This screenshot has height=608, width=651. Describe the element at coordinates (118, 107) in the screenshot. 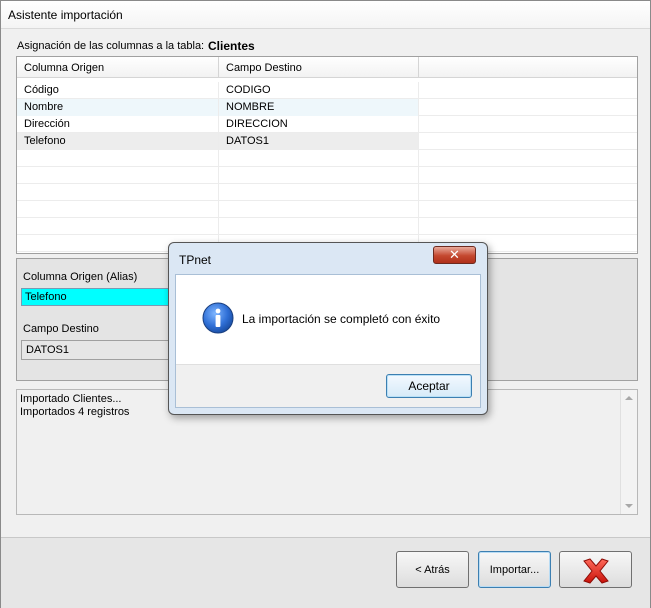

I see `source-column-cell: Nombre` at that location.